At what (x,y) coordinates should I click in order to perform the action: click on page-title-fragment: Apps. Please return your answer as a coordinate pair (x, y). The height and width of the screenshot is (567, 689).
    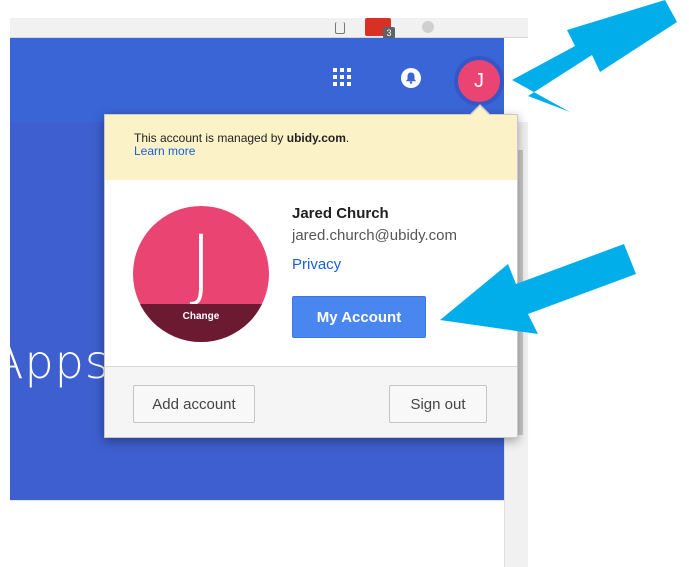
    Looking at the image, I should click on (55, 362).